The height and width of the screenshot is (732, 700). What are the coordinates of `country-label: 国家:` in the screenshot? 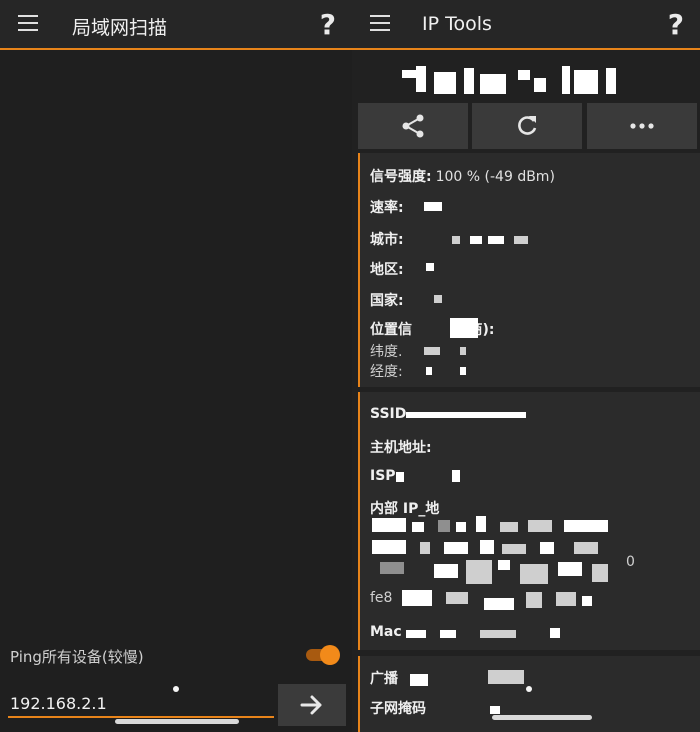 It's located at (387, 301).